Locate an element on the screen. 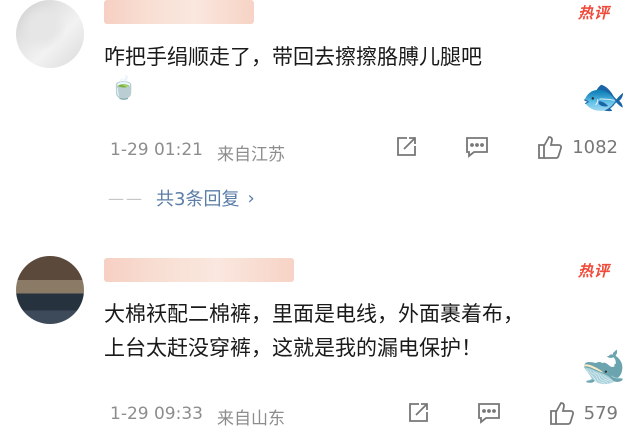 Image resolution: width=640 pixels, height=437 pixels. emoji-sticker-icon: 🍵 is located at coordinates (124, 88).